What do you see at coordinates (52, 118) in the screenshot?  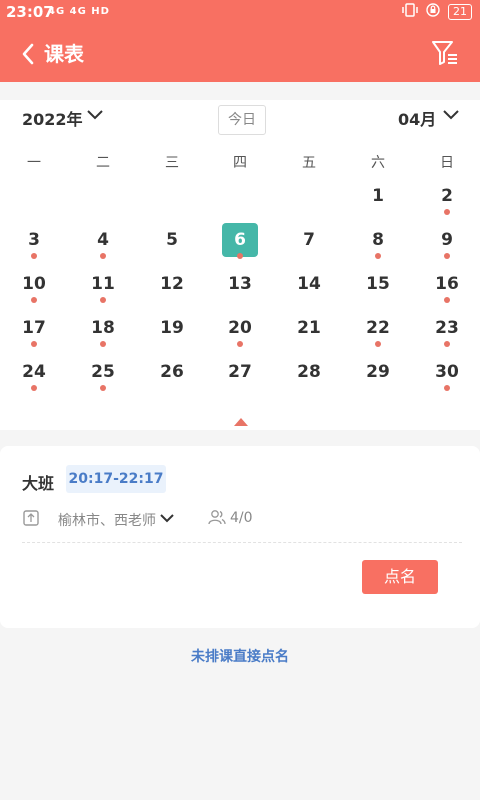 I see `year-selector: 2022年` at bounding box center [52, 118].